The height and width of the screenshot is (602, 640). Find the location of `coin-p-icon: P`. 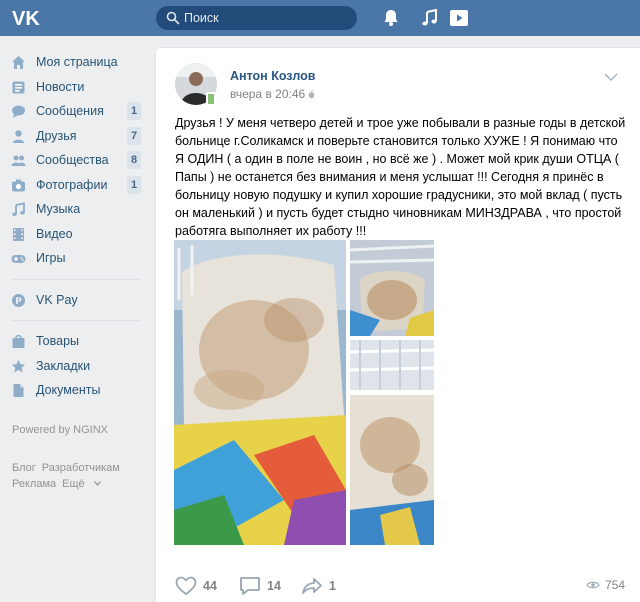

coin-p-icon: P is located at coordinates (18, 300).